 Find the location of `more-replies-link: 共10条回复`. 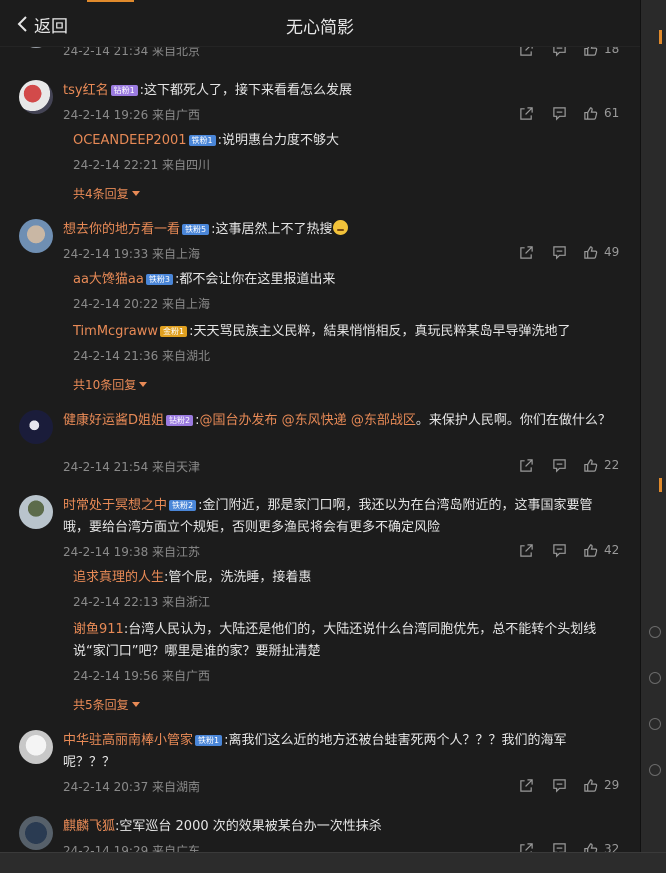

more-replies-link: 共10条回复 is located at coordinates (110, 384).